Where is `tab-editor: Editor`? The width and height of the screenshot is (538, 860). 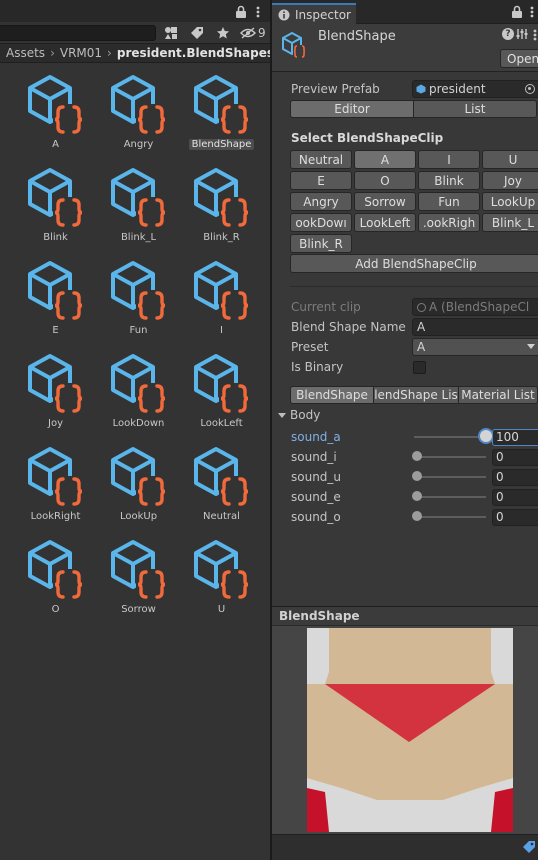 tab-editor: Editor is located at coordinates (352, 109).